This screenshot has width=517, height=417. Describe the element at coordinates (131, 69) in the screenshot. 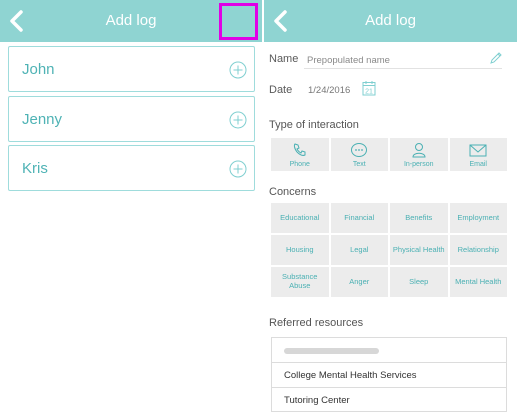

I see `person-card-john: John` at that location.